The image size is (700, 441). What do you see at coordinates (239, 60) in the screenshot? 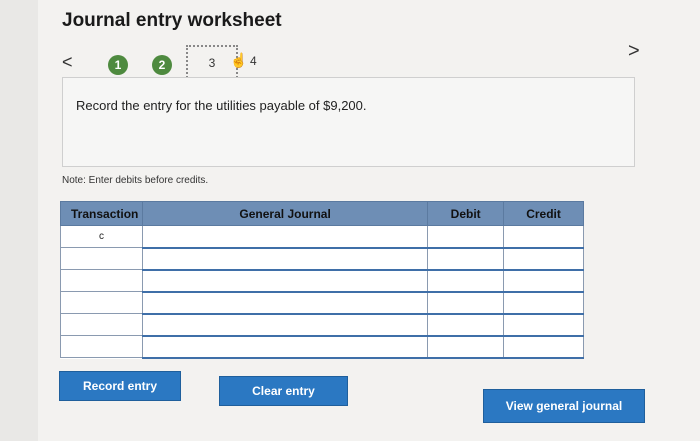
I see `hand-pointer-icon: ☝` at bounding box center [239, 60].